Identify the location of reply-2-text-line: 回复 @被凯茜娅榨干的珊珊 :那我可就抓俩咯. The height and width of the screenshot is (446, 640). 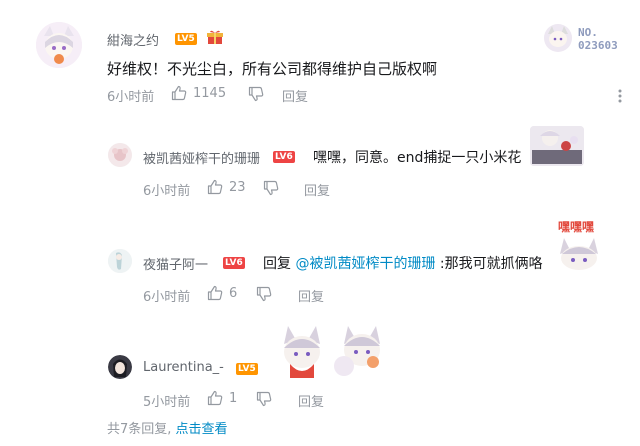
(403, 263).